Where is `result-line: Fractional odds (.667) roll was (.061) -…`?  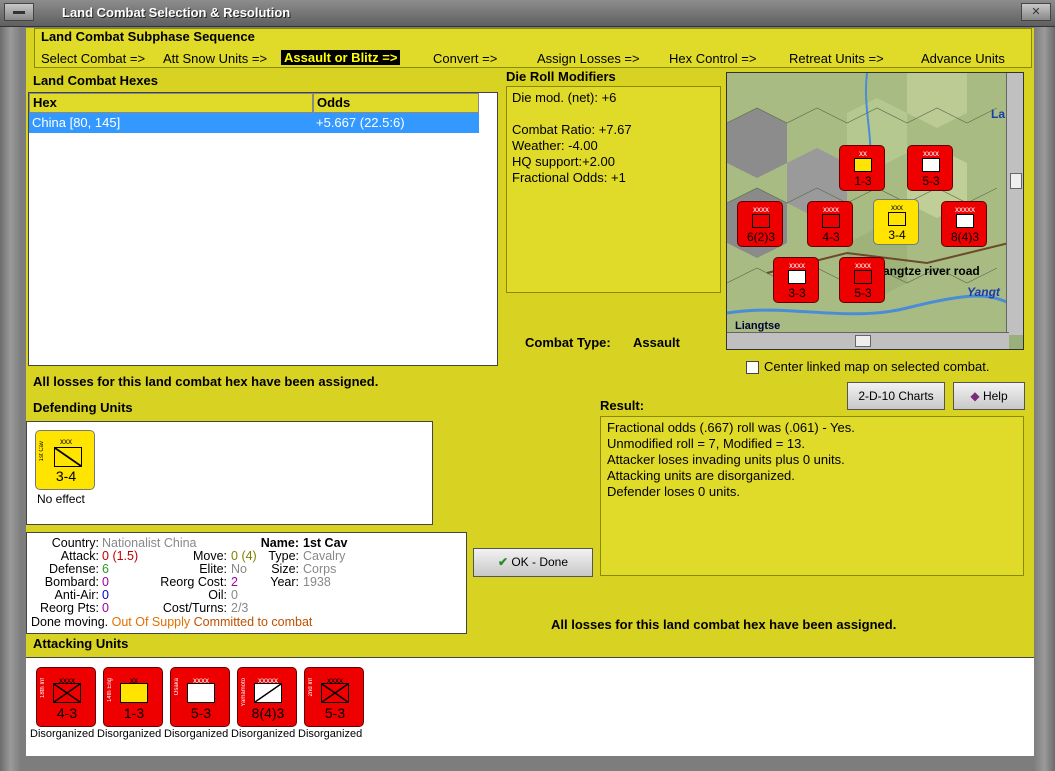
result-line: Fractional odds (.667) roll was (.061) -… is located at coordinates (731, 427).